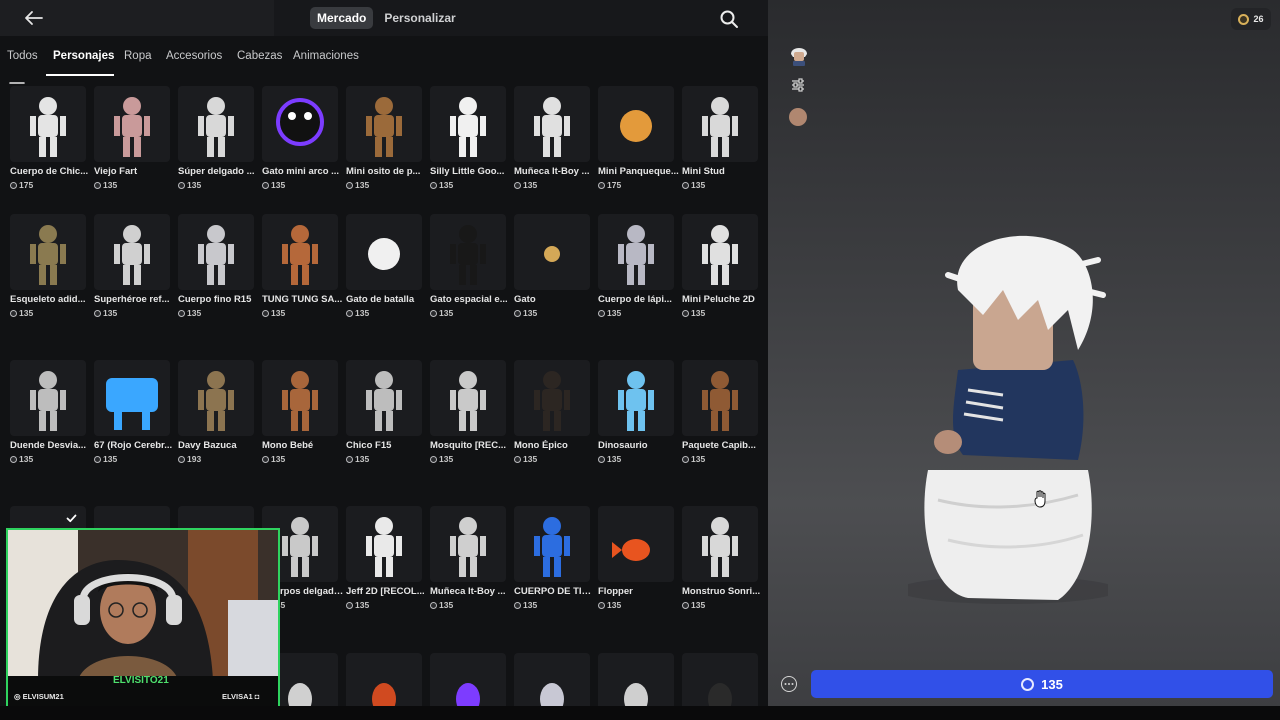 Image resolution: width=1280 pixels, height=720 pixels. Describe the element at coordinates (636, 255) in the screenshot. I see `pencil-icon` at that location.